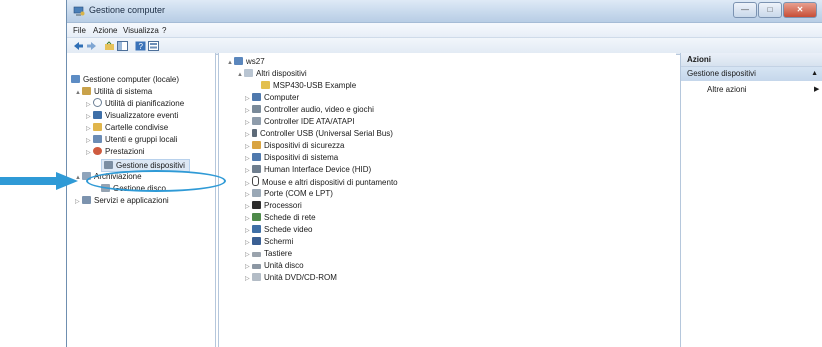 The height and width of the screenshot is (347, 822). What do you see at coordinates (108, 165) in the screenshot?
I see `device-manager-icon` at bounding box center [108, 165].